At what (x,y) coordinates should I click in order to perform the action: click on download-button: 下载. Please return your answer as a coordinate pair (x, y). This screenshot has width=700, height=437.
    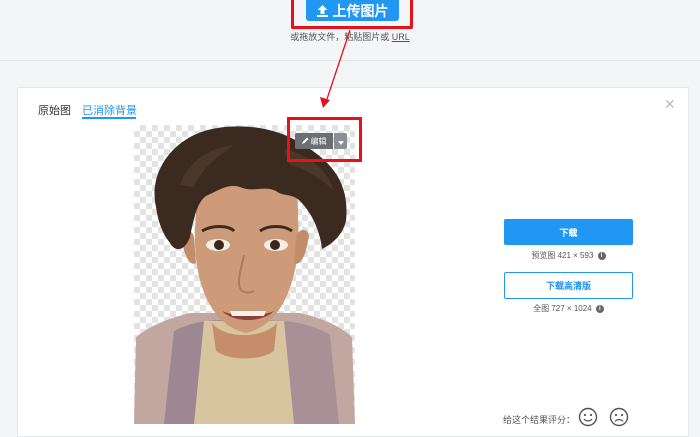
    Looking at the image, I should click on (568, 232).